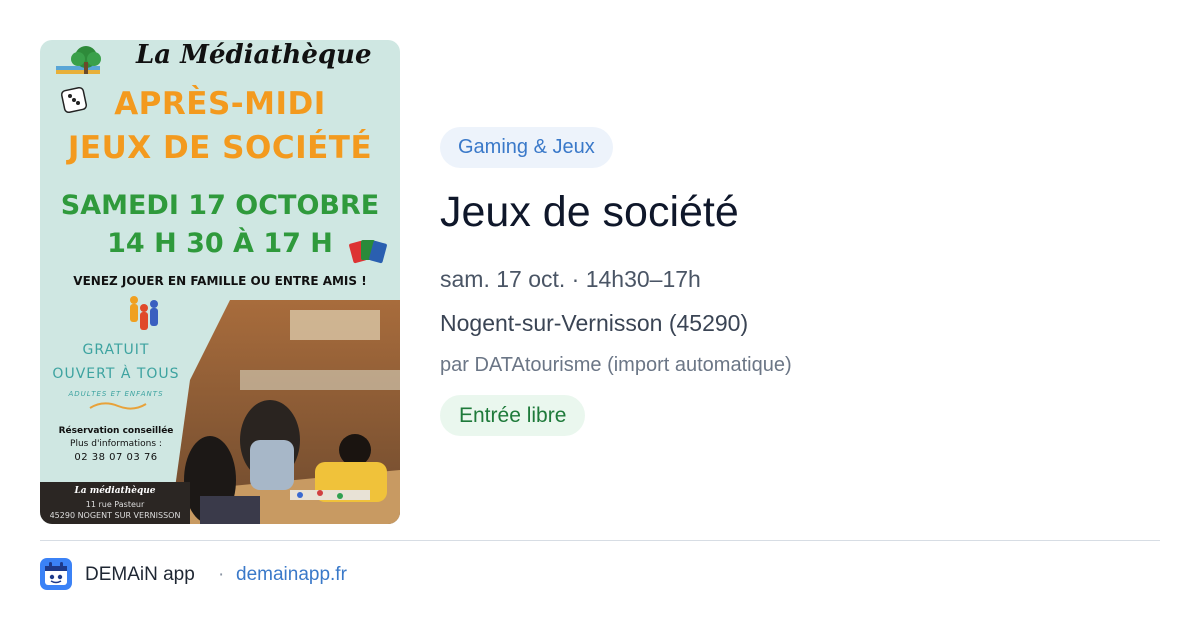 The width and height of the screenshot is (1200, 630). Describe the element at coordinates (220, 148) in the screenshot. I see `poster-headline-2: JEUX DE SOCIÉTÉ` at that location.